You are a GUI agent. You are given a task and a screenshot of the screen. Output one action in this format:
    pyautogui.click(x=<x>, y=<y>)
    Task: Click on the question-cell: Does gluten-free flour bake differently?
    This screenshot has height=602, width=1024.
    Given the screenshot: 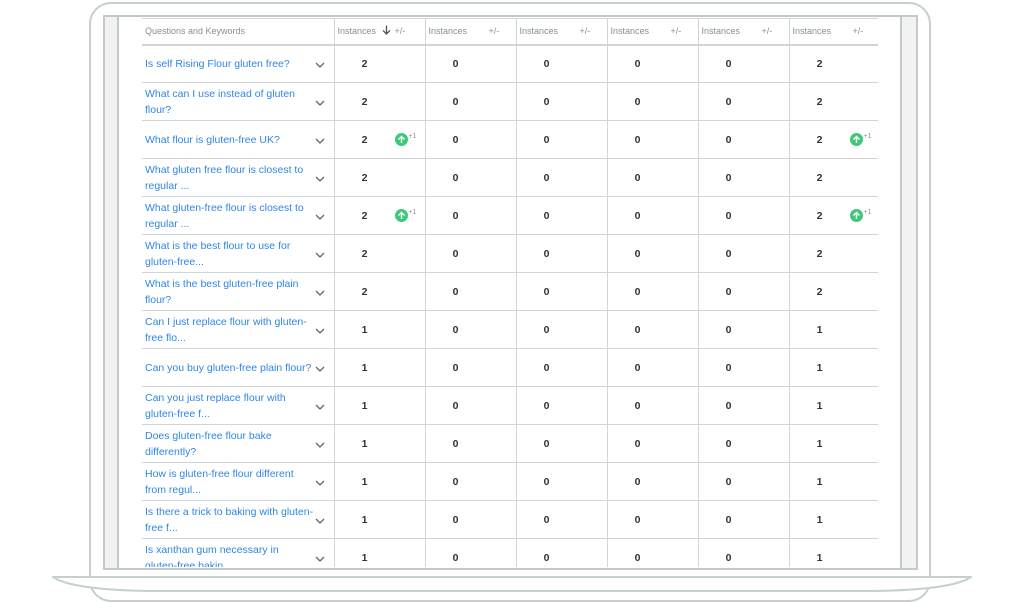 What is the action you would take?
    pyautogui.click(x=238, y=444)
    